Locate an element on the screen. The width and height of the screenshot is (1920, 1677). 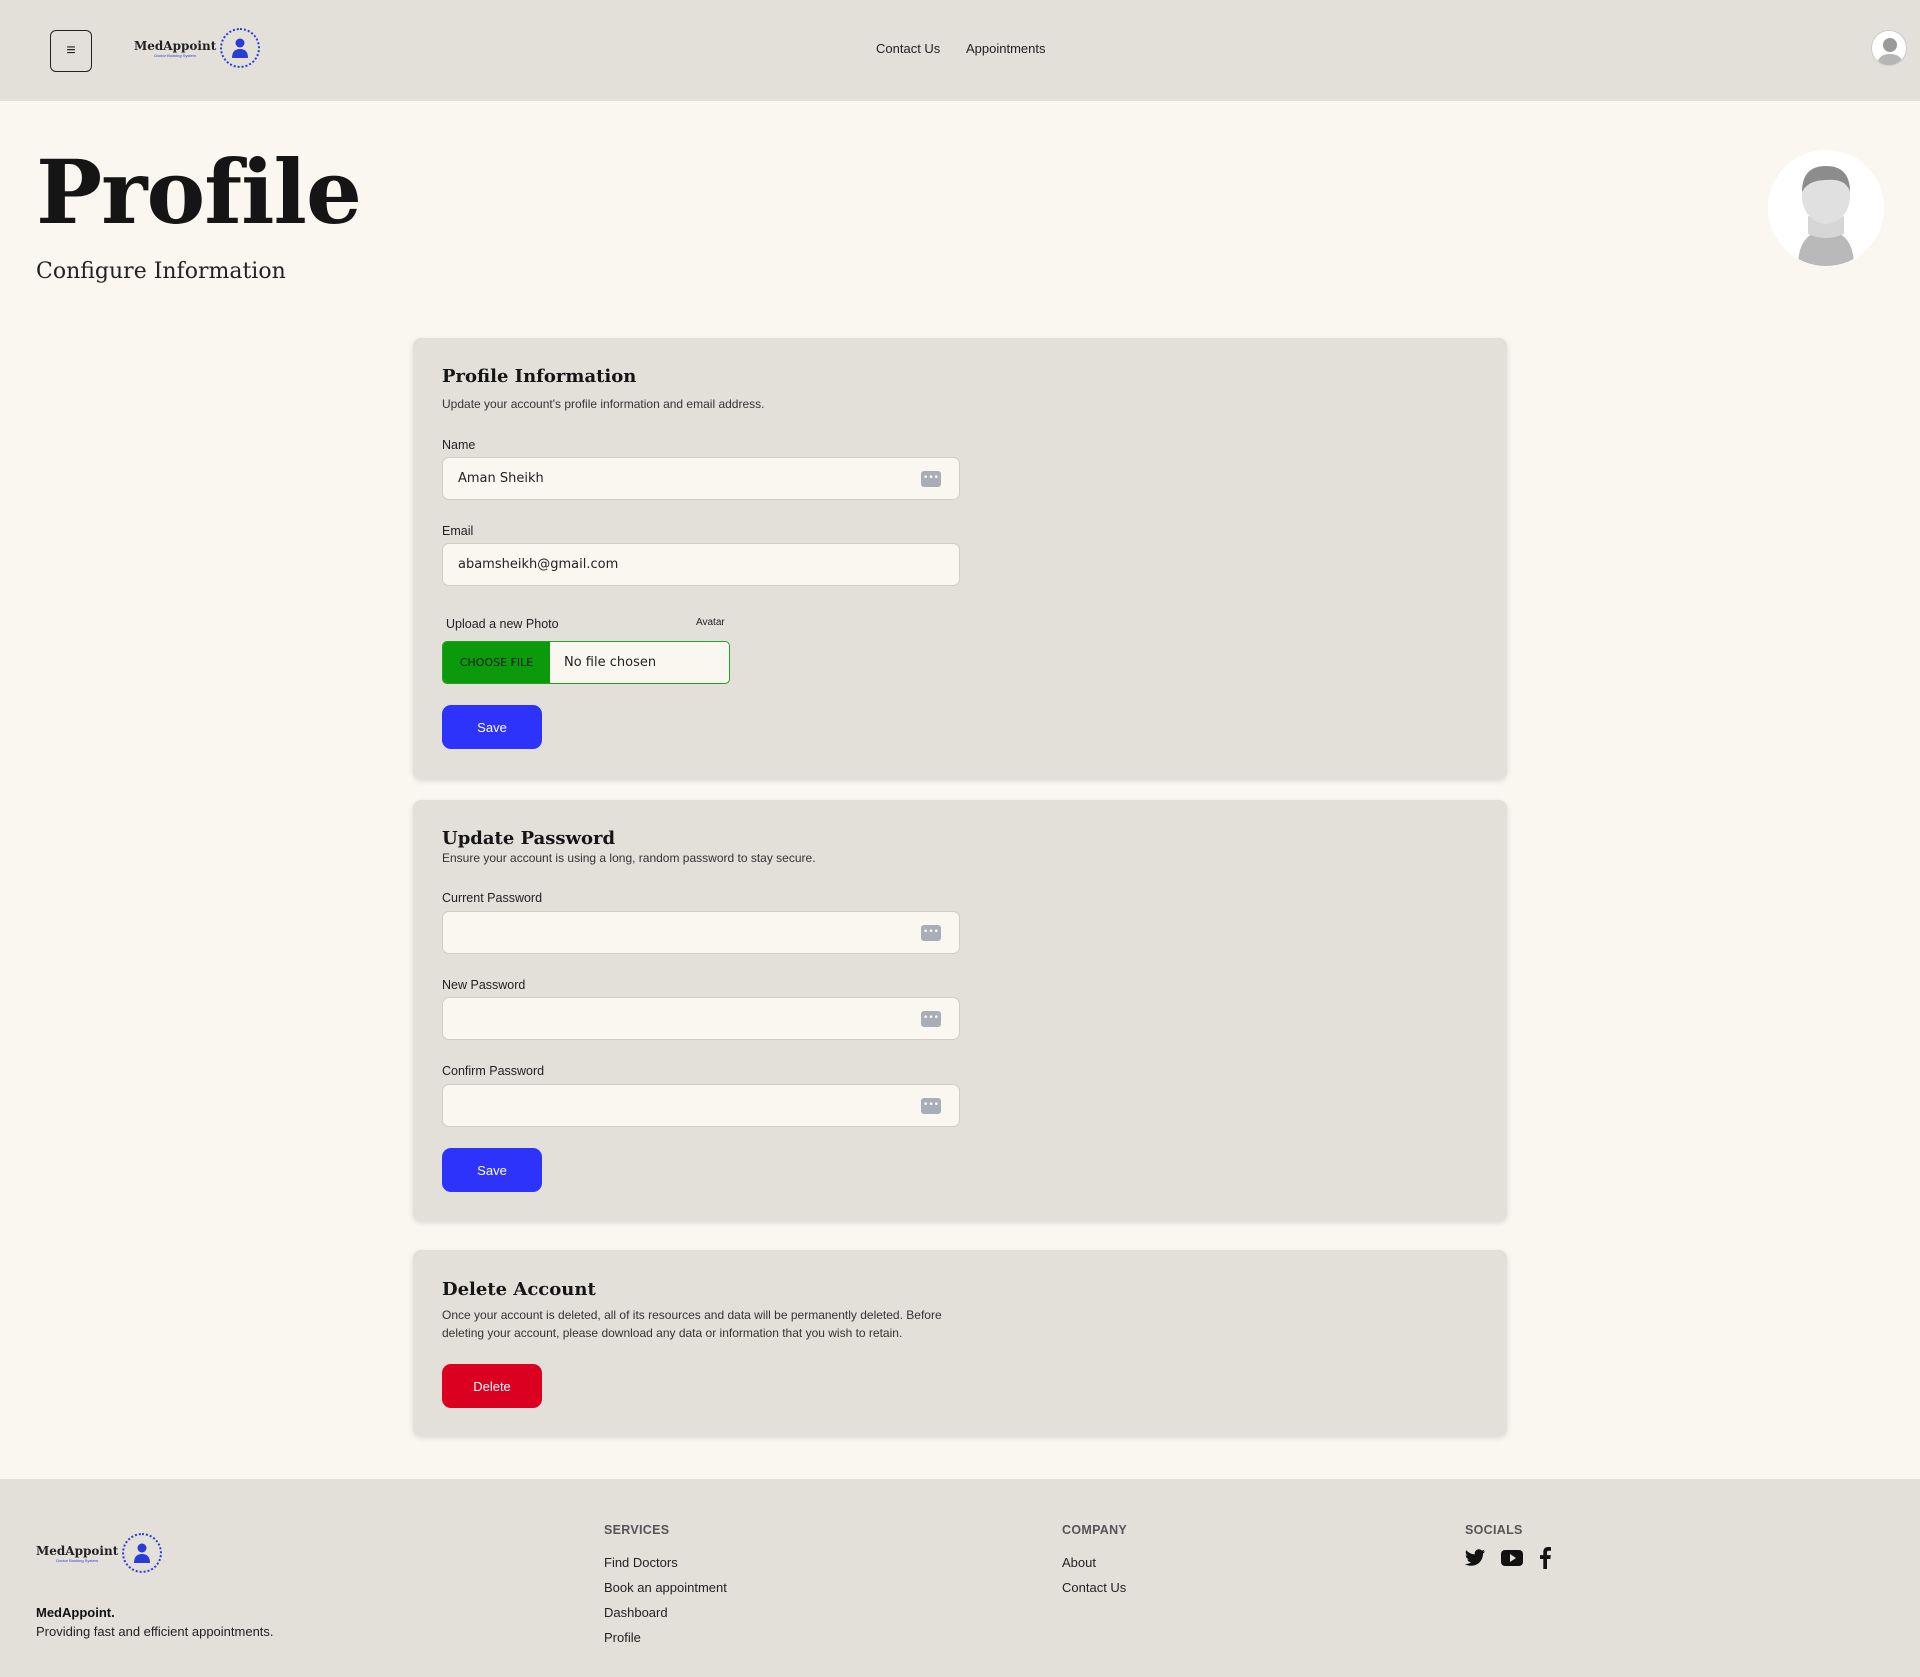
footer-link-dashboard: Dashboard is located at coordinates (636, 1612).